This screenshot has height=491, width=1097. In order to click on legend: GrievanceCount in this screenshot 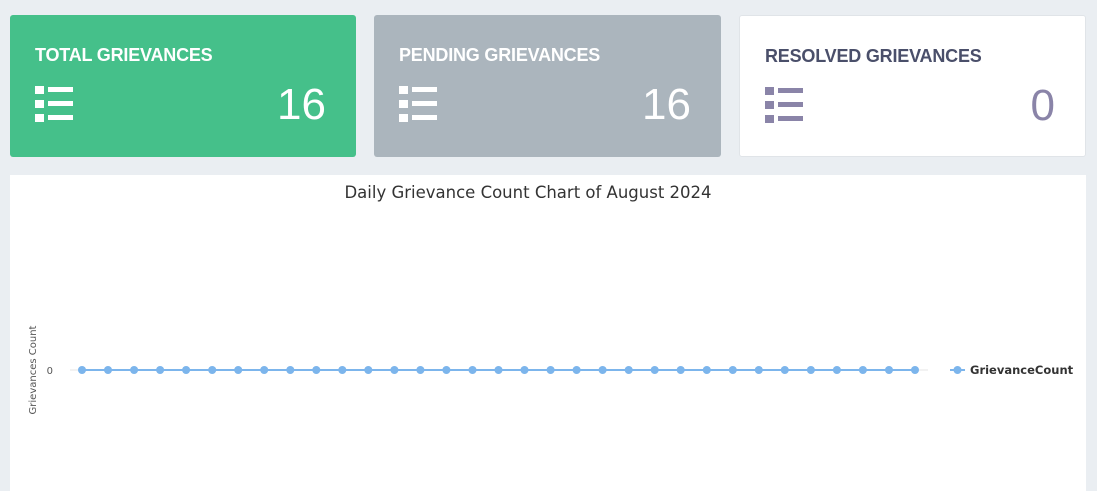, I will do `click(1012, 370)`.